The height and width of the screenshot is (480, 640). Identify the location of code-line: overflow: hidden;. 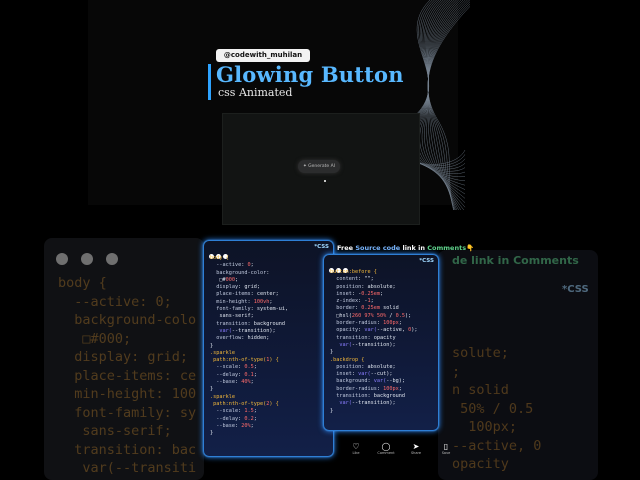
(243, 338).